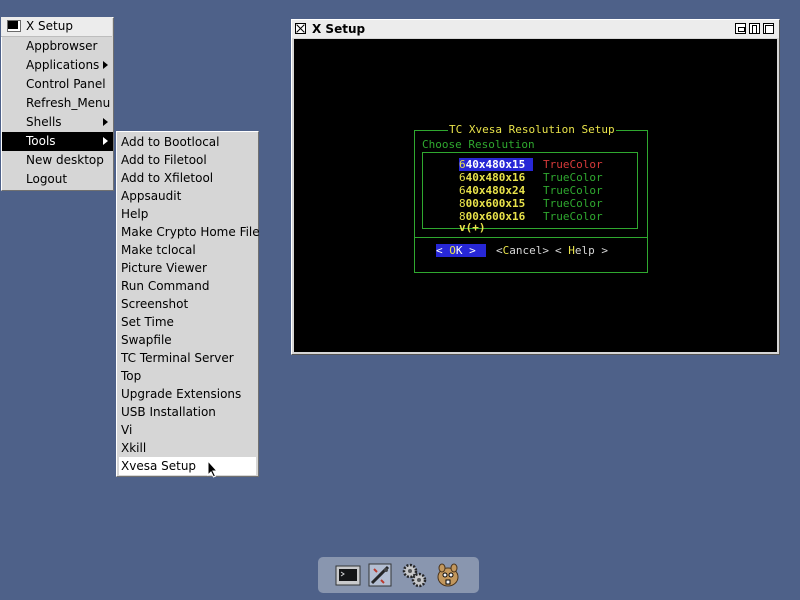 This screenshot has height=600, width=800. Describe the element at coordinates (562, 250) in the screenshot. I see `help-button-pre: <` at that location.